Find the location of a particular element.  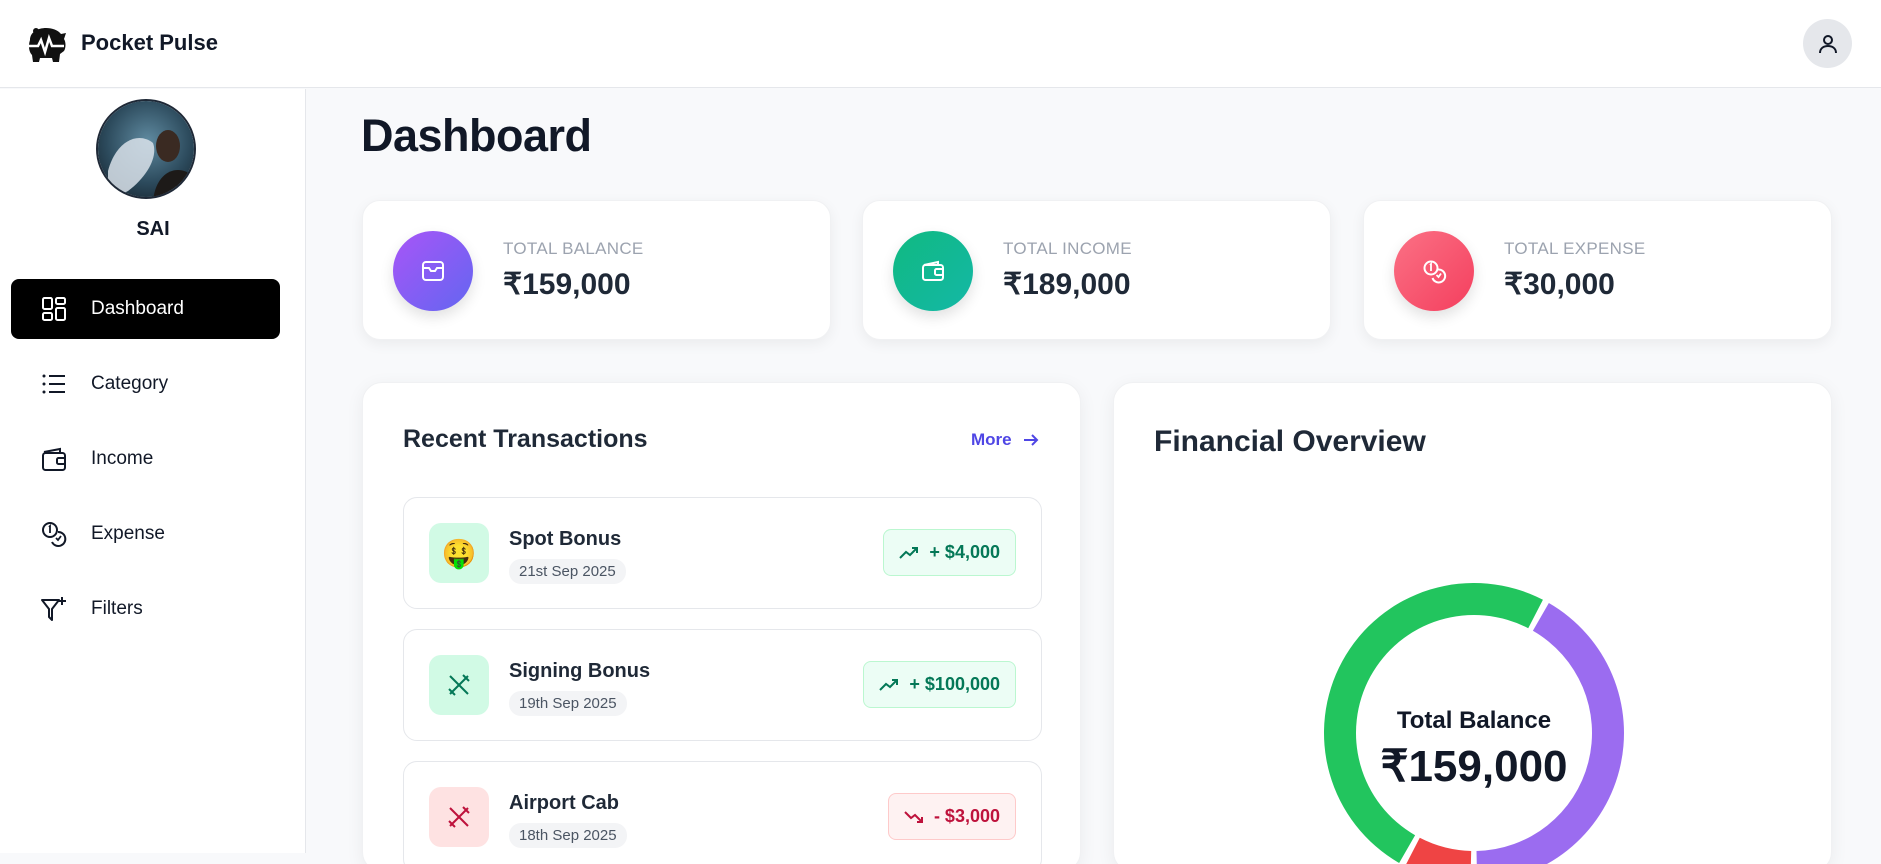

piggy-bank-pulse-icon is located at coordinates (46, 44).